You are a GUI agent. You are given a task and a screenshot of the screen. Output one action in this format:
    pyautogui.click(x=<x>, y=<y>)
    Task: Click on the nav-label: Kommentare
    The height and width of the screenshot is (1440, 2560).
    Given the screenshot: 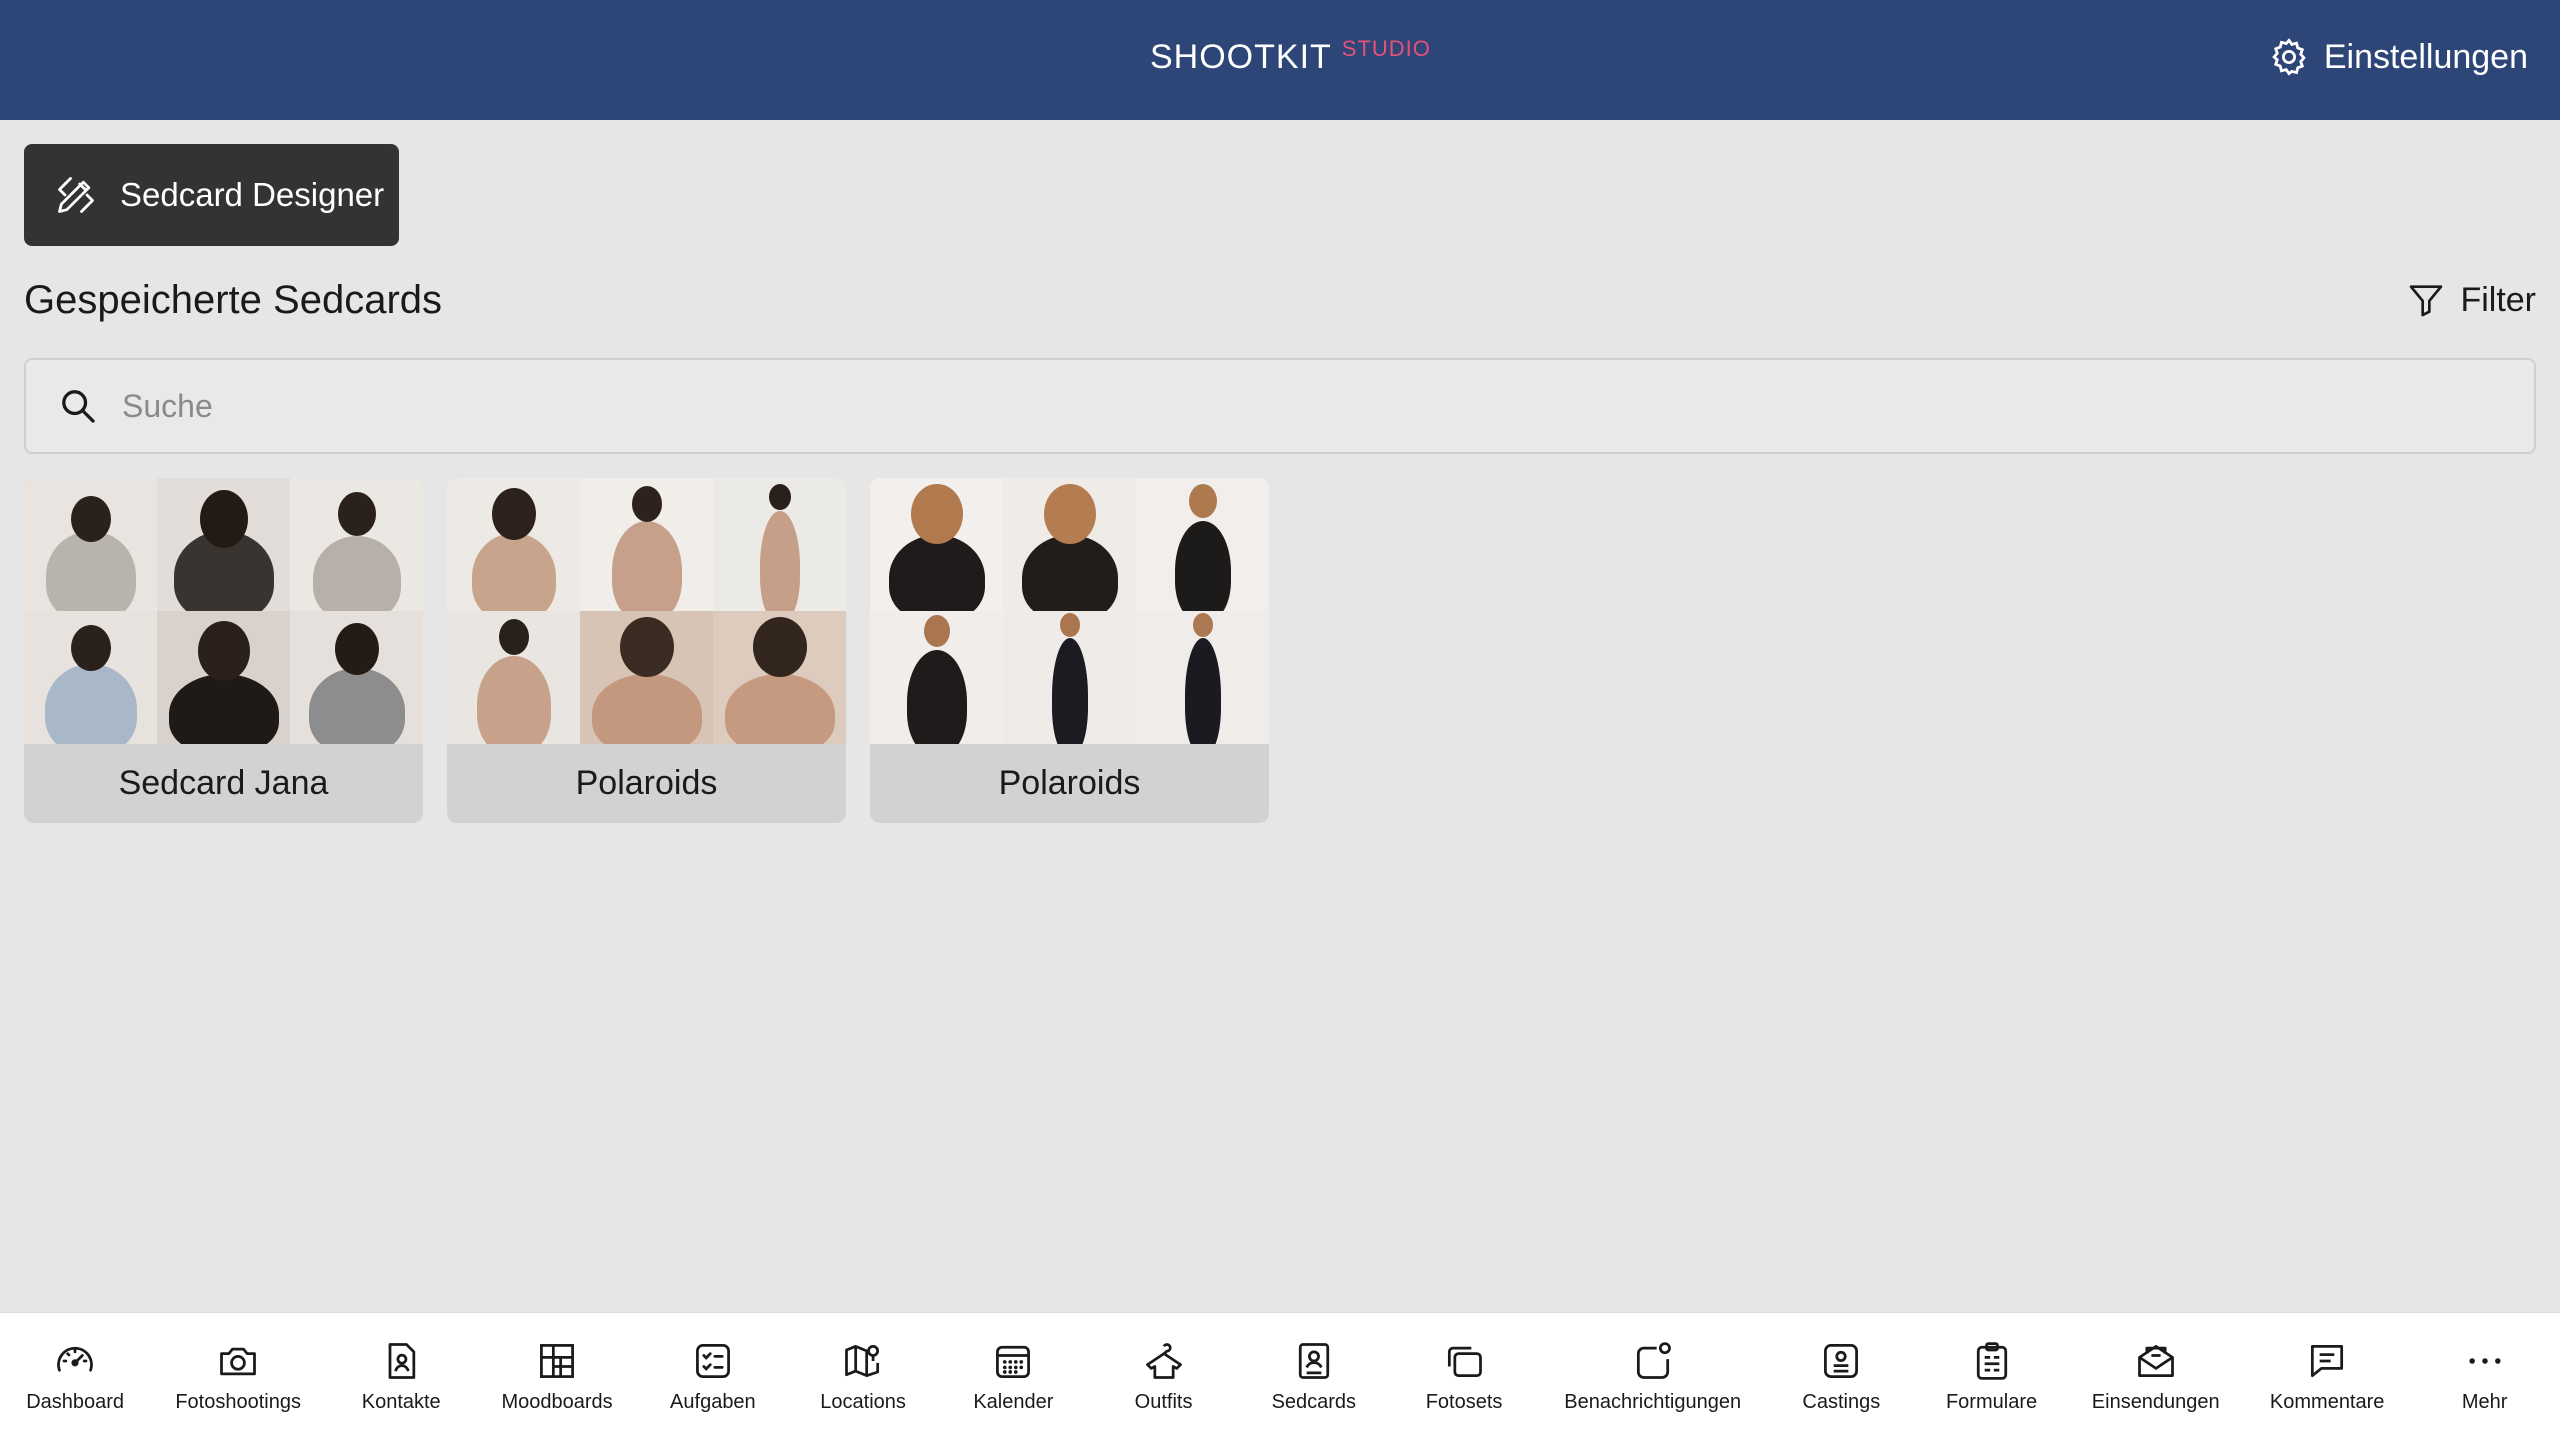 What is the action you would take?
    pyautogui.click(x=2327, y=1402)
    